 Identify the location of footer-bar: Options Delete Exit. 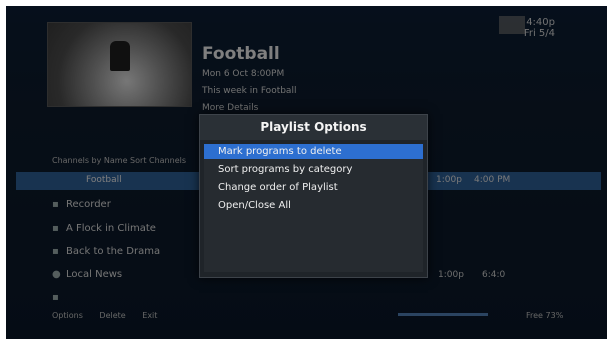
(104, 315).